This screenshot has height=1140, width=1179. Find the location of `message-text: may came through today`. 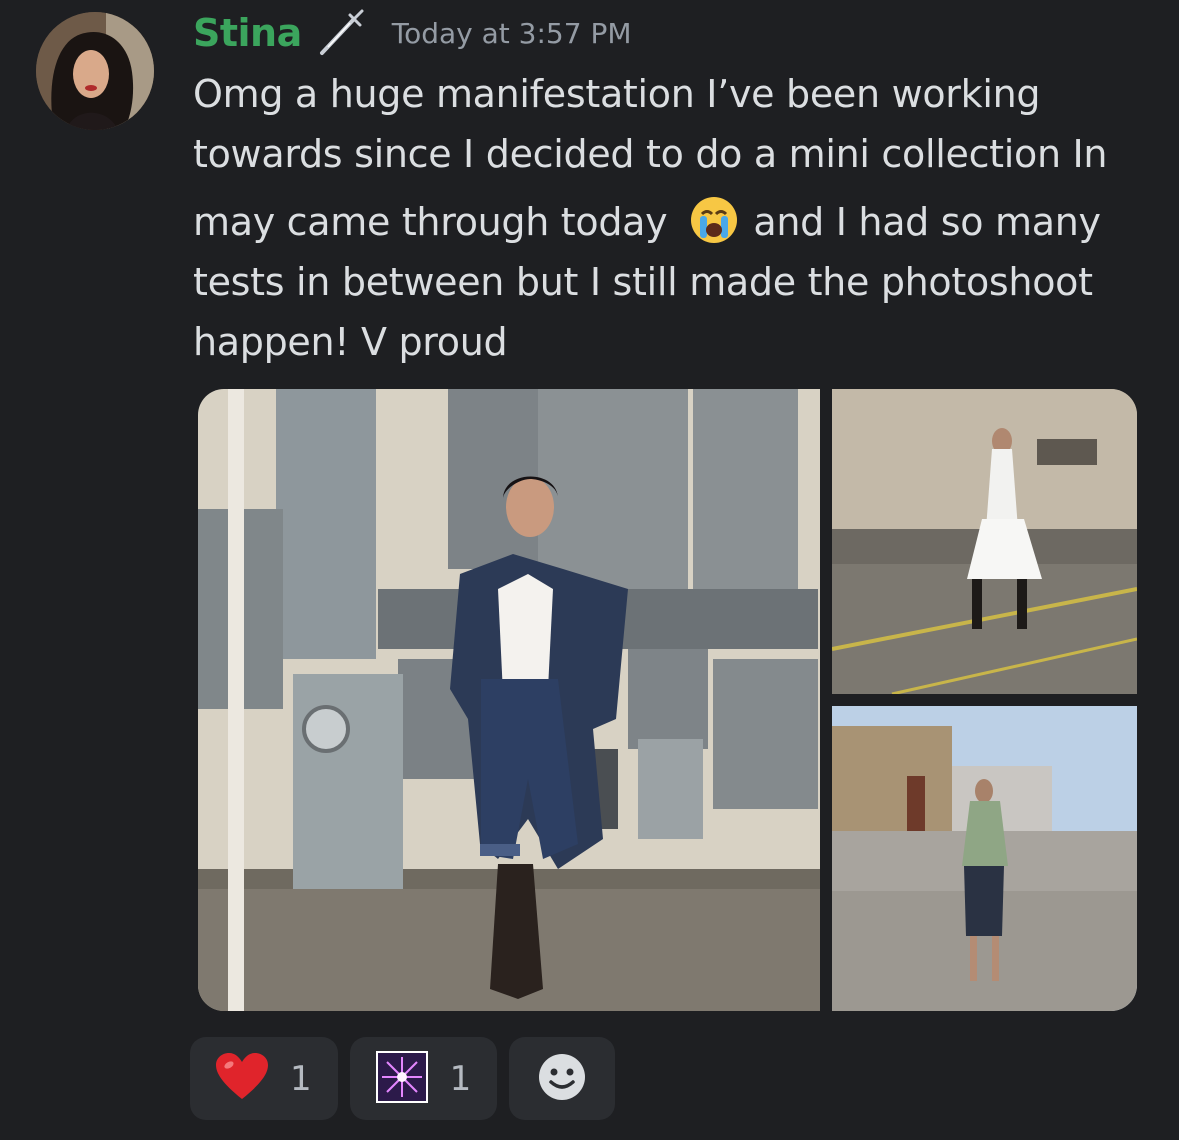

message-text: may came through today is located at coordinates (430, 222).